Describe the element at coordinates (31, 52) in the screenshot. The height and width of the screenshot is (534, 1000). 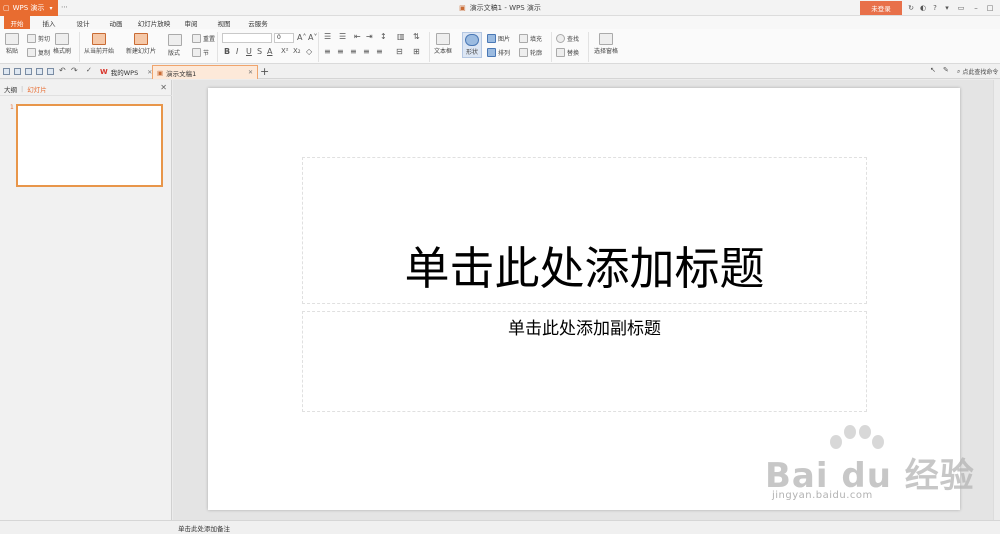
I see `copy-icon` at that location.